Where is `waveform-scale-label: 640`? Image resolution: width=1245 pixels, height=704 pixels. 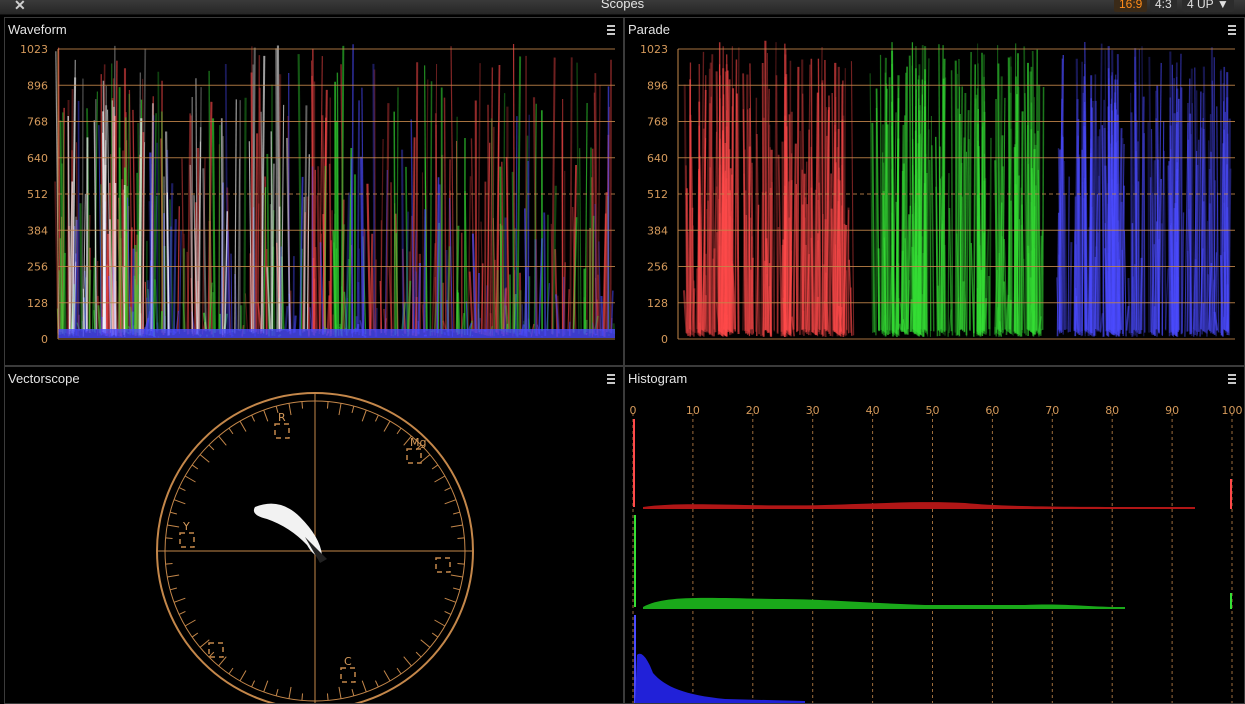
waveform-scale-label: 640 is located at coordinates (37, 158).